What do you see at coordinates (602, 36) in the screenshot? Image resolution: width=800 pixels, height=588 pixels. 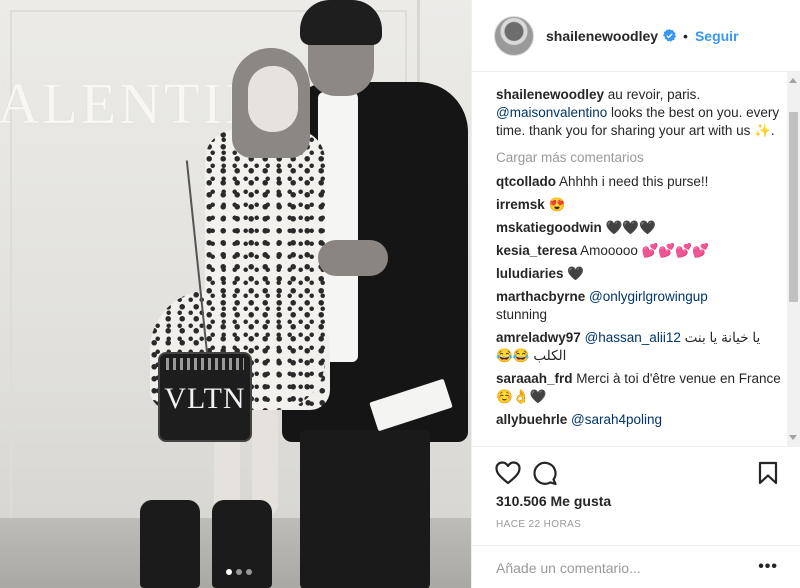 I see `header-username: shailenewoodley` at bounding box center [602, 36].